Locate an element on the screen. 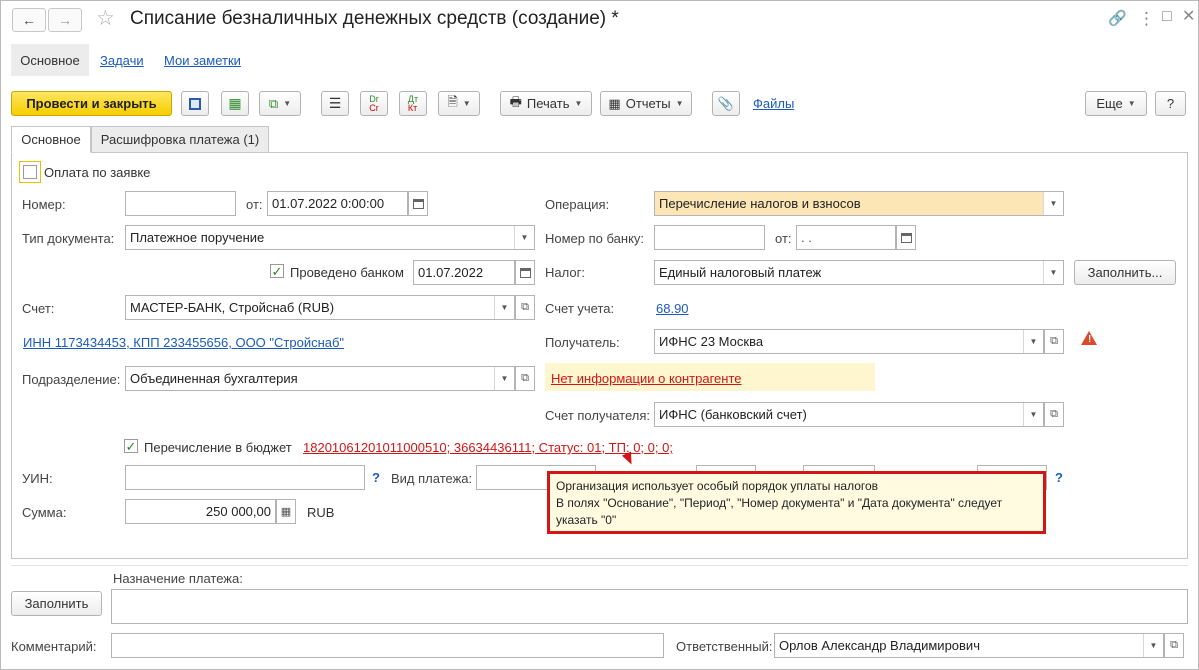  bank-posted-date-field: 01.07.2022 is located at coordinates (464, 272).